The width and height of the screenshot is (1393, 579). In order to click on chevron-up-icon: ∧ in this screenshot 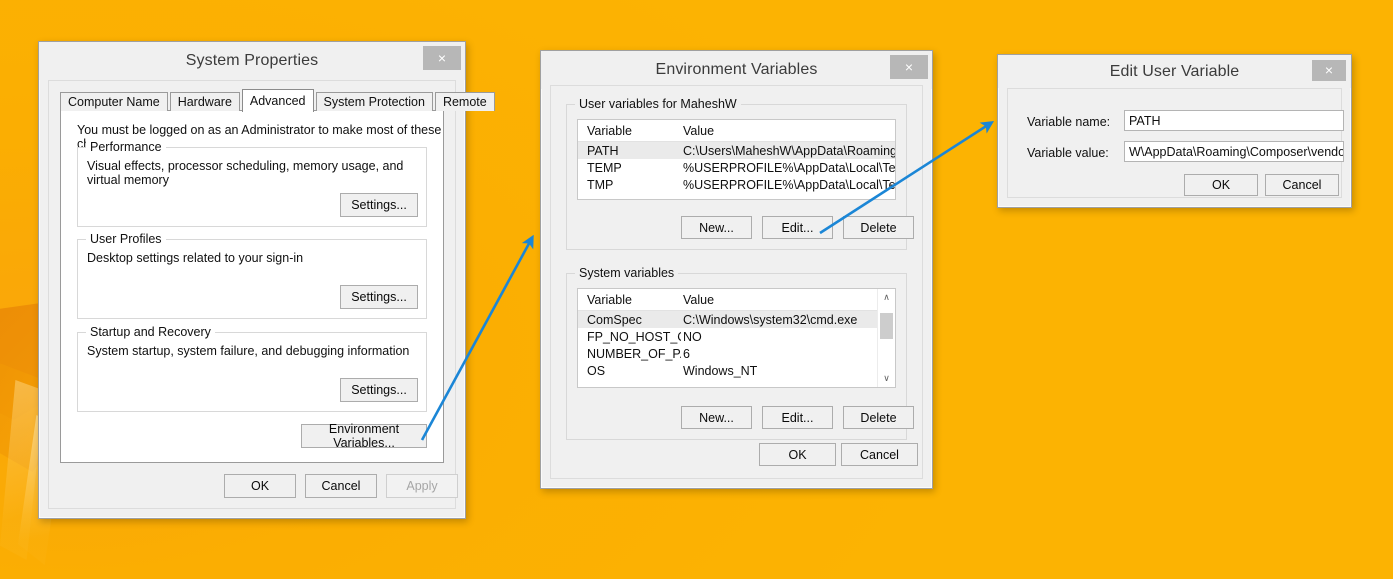, I will do `click(886, 297)`.